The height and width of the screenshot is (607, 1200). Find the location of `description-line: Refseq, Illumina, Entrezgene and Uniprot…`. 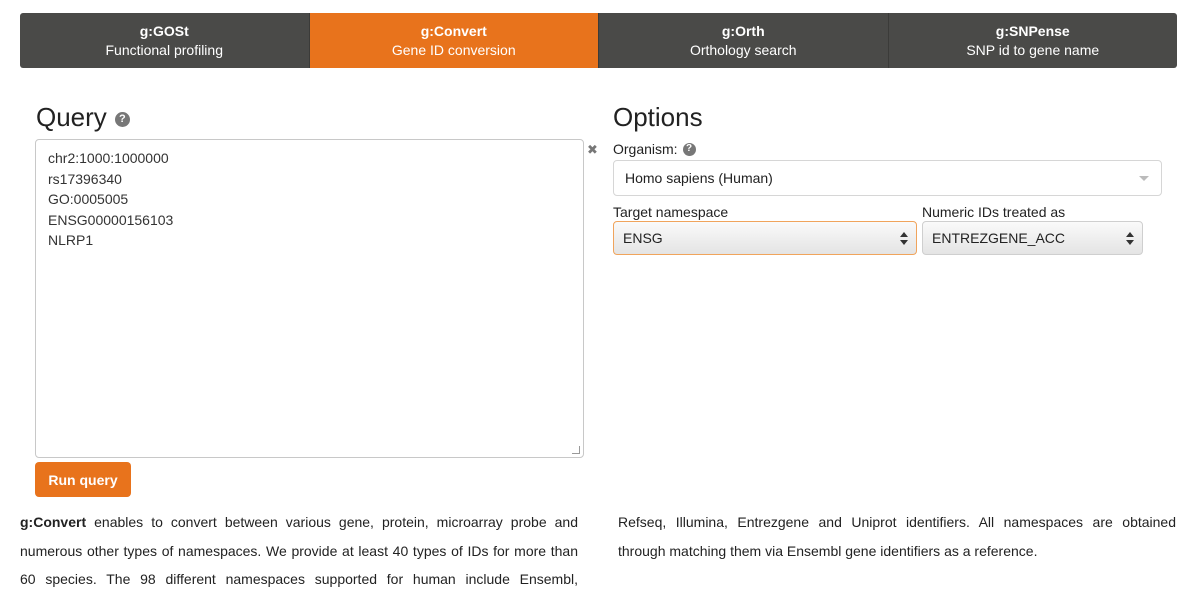

description-line: Refseq, Illumina, Entrezgene and Uniprot… is located at coordinates (897, 522).